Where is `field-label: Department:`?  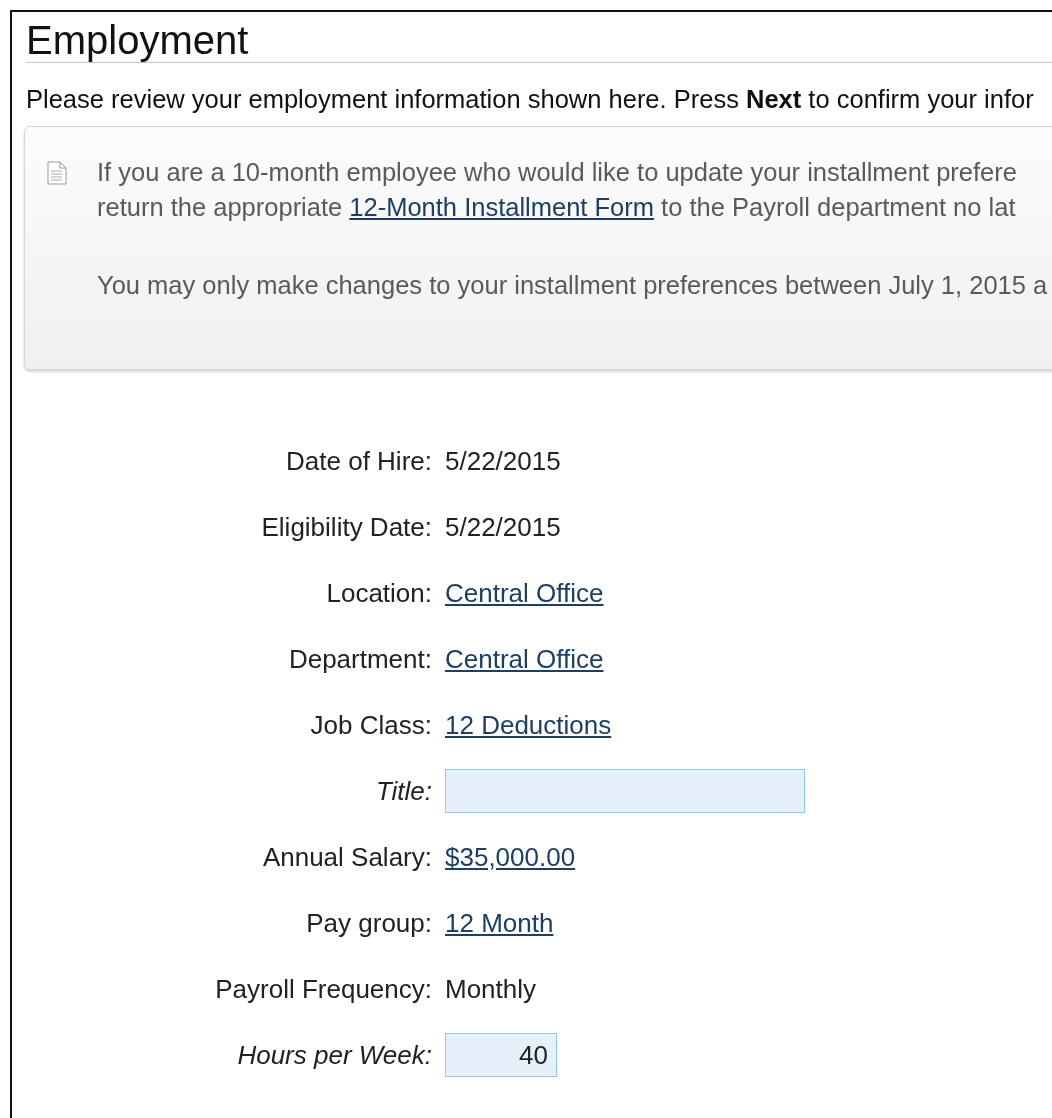 field-label: Department: is located at coordinates (359, 659).